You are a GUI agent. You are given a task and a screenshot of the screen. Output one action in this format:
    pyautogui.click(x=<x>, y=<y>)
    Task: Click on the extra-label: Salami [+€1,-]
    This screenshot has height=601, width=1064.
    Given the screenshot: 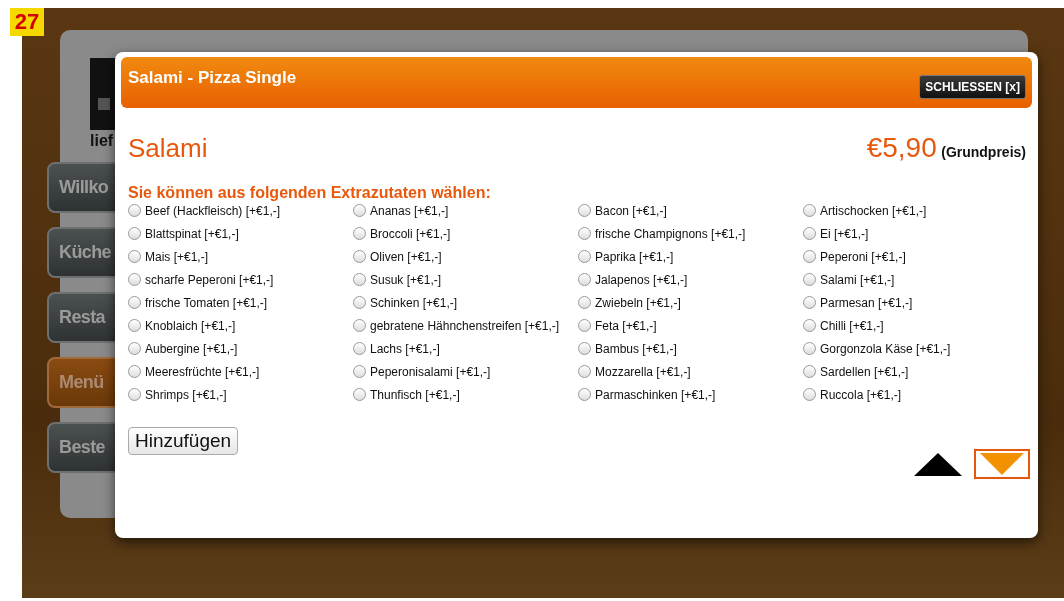 What is the action you would take?
    pyautogui.click(x=857, y=279)
    